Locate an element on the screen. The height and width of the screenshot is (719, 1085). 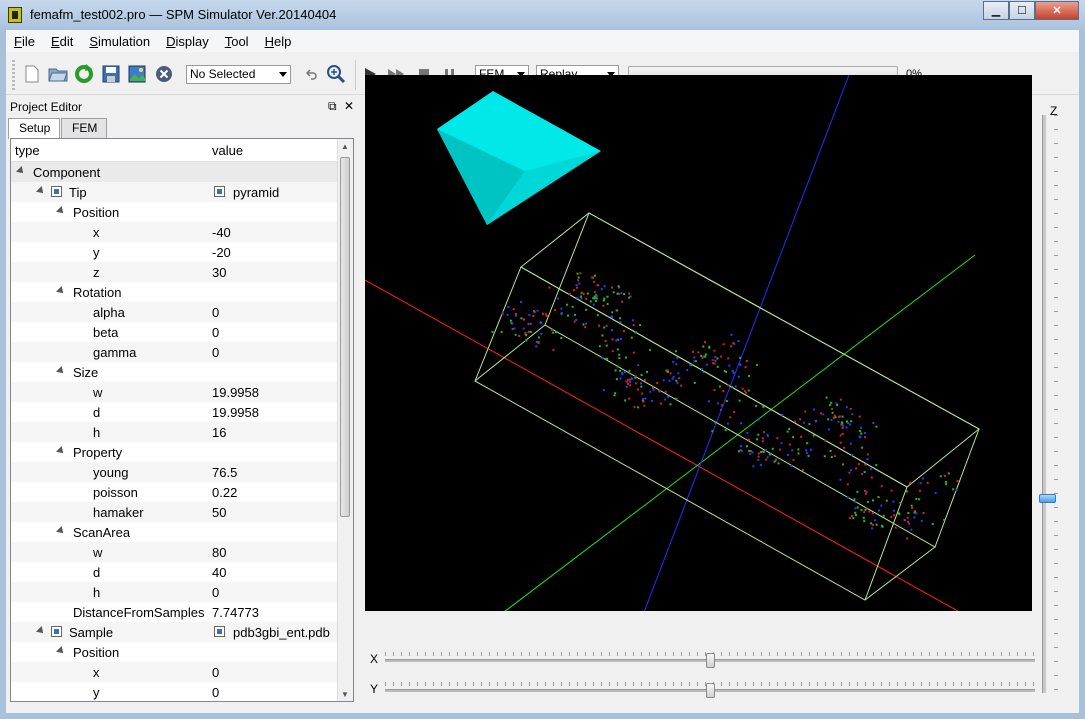
x-slider-handle is located at coordinates (710, 660).